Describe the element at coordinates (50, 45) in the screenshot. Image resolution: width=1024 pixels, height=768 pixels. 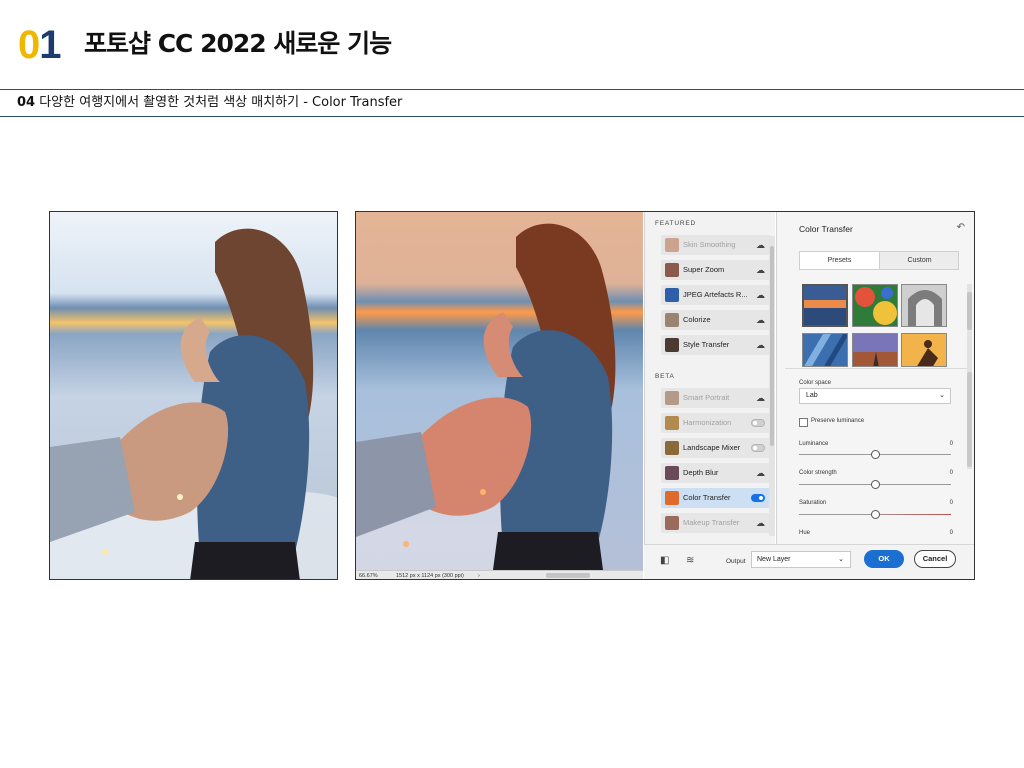
I see `slide-number-digit-2: 1` at that location.